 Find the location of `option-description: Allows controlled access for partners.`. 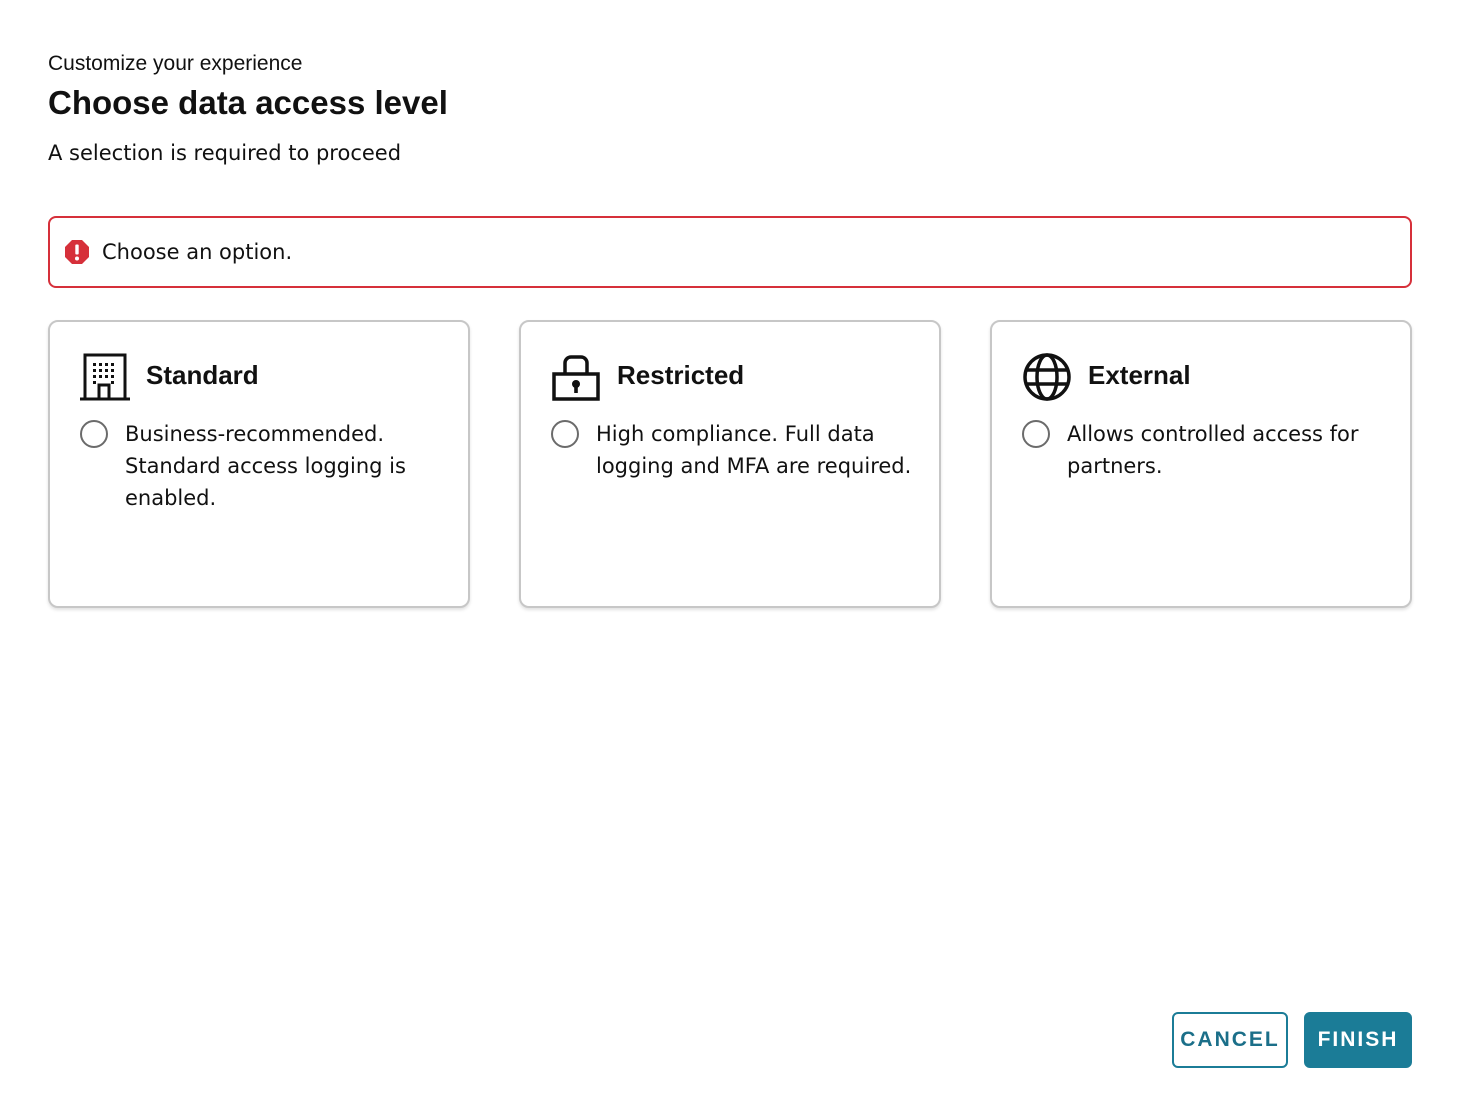

option-description: Allows controlled access for partners. is located at coordinates (1213, 450).